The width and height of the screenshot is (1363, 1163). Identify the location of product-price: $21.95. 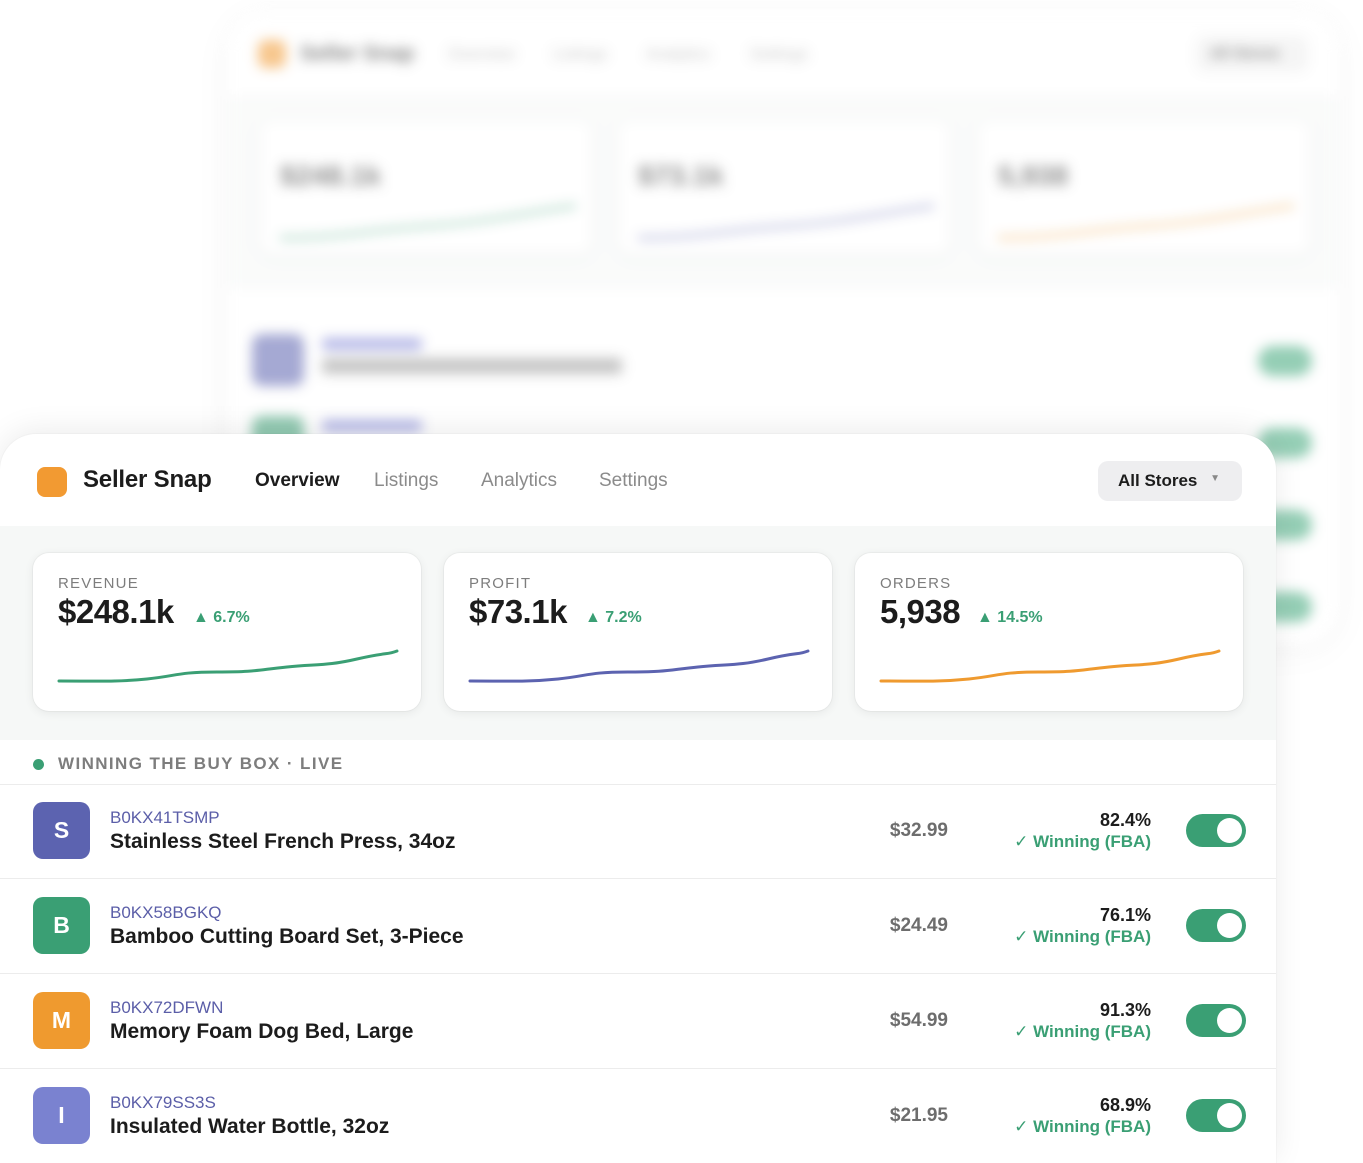
(918, 1115).